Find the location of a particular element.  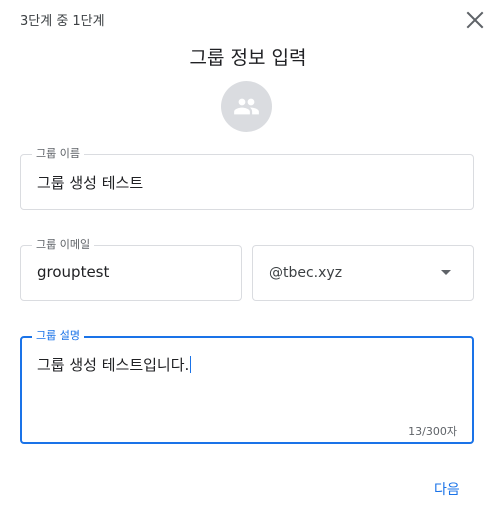

next-button: 다음 is located at coordinates (447, 489).